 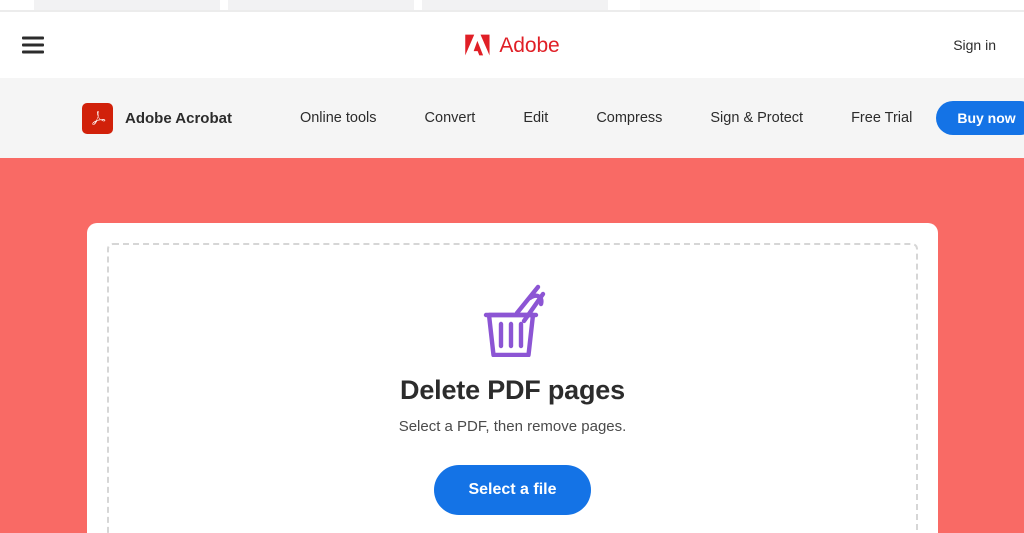 I want to click on adobe-brand-lockup: Adobe, so click(x=512, y=45).